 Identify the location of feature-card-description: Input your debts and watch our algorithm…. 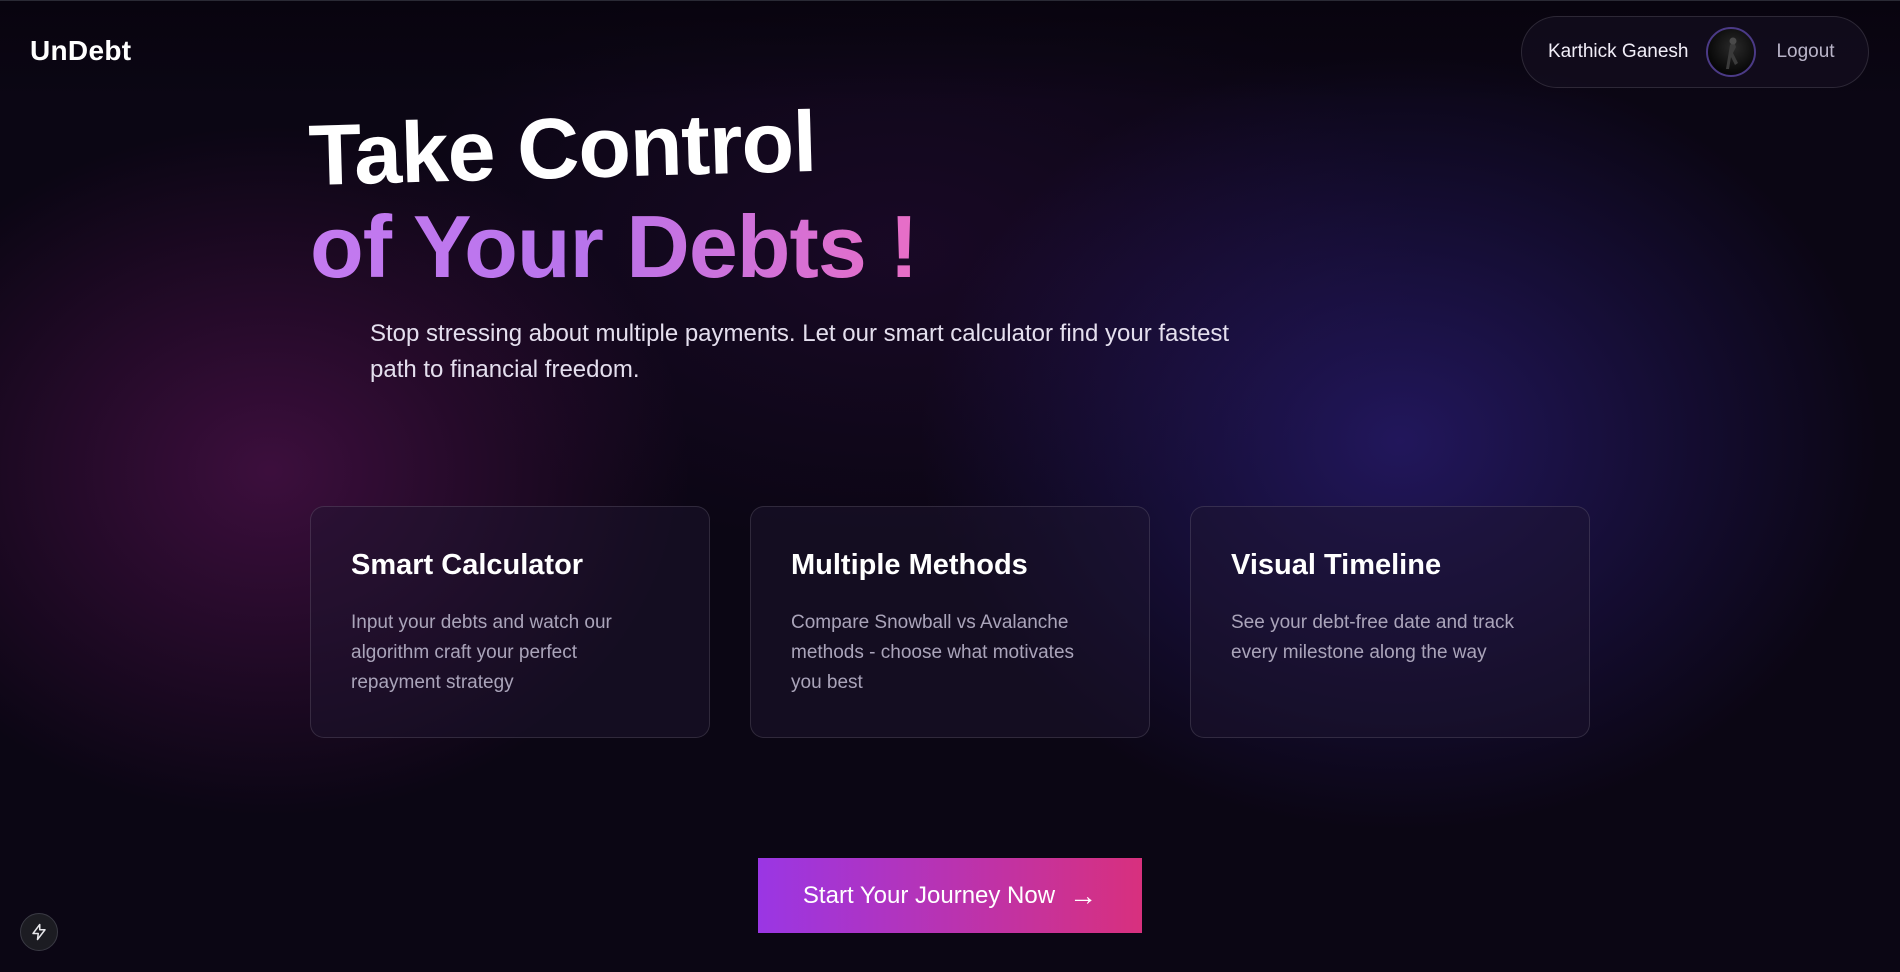
(481, 652).